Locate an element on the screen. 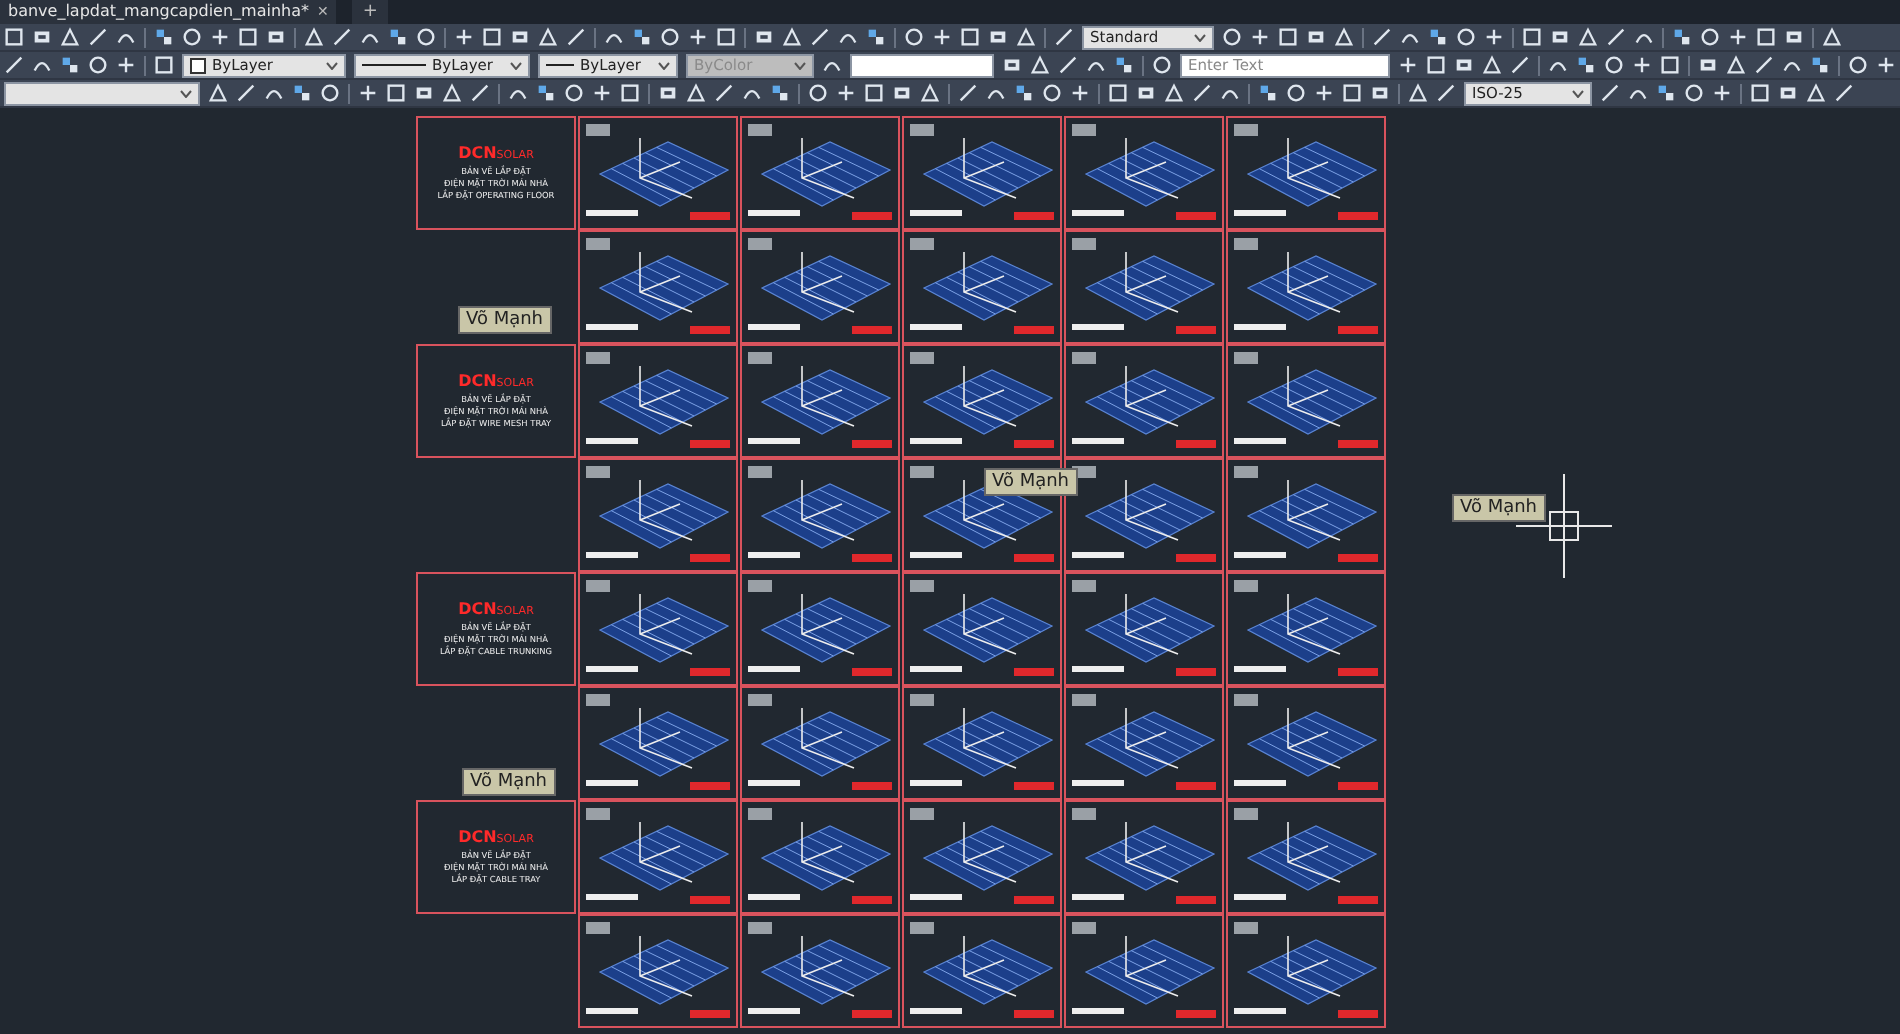 The height and width of the screenshot is (1034, 1900). layer-field is located at coordinates (922, 65).